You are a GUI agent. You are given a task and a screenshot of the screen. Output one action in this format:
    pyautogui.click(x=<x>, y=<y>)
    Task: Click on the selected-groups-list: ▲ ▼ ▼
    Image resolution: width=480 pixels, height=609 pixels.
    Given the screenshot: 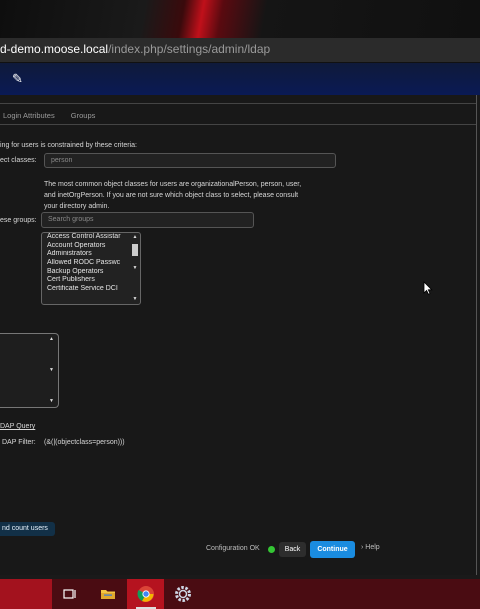 What is the action you would take?
    pyautogui.click(x=29, y=370)
    